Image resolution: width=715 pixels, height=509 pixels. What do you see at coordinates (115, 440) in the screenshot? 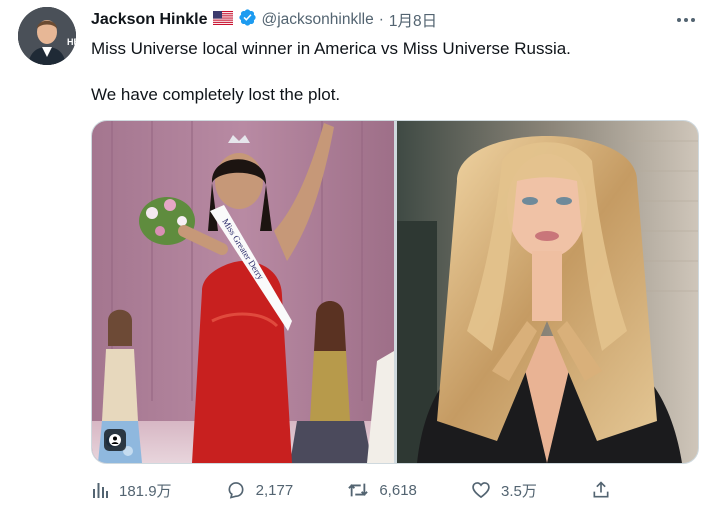
I see `alt-text-icon` at bounding box center [115, 440].